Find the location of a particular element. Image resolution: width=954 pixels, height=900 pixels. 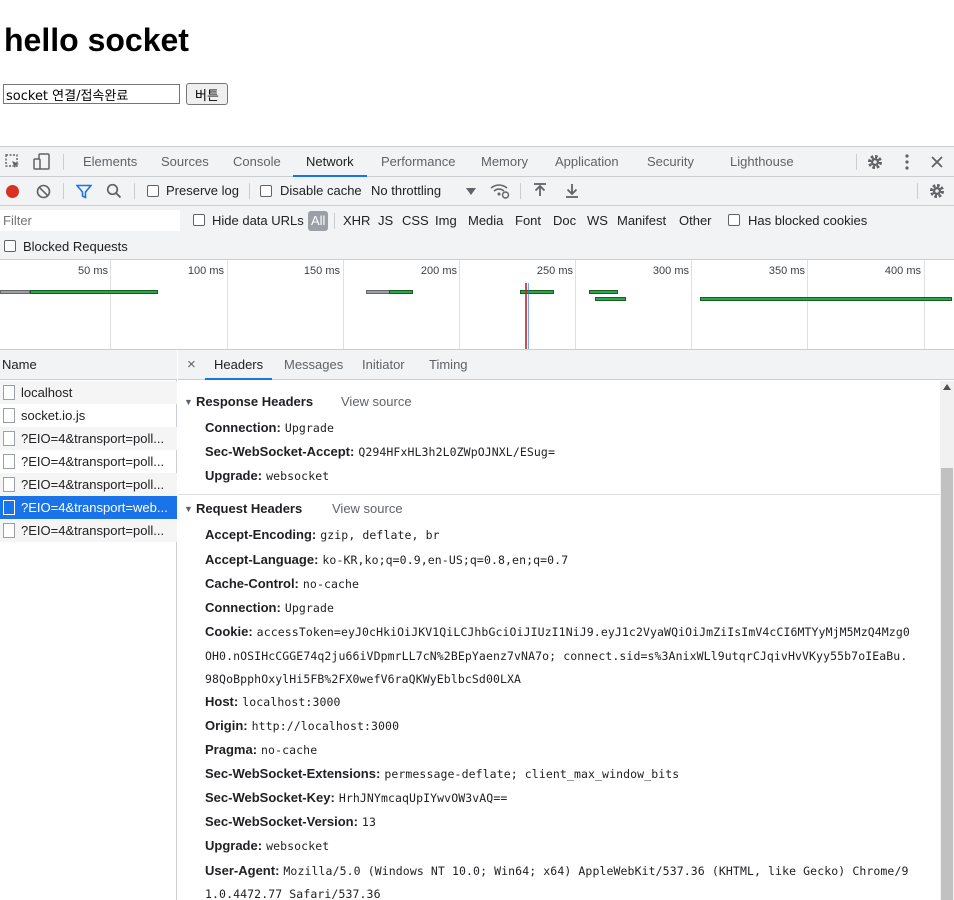

filter-type-ws: WS is located at coordinates (597, 220).